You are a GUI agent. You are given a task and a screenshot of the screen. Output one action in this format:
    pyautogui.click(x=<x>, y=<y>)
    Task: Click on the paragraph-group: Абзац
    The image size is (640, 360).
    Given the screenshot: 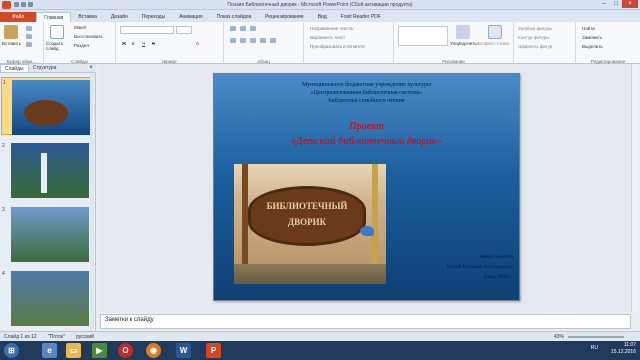 What is the action you would take?
    pyautogui.click(x=264, y=43)
    